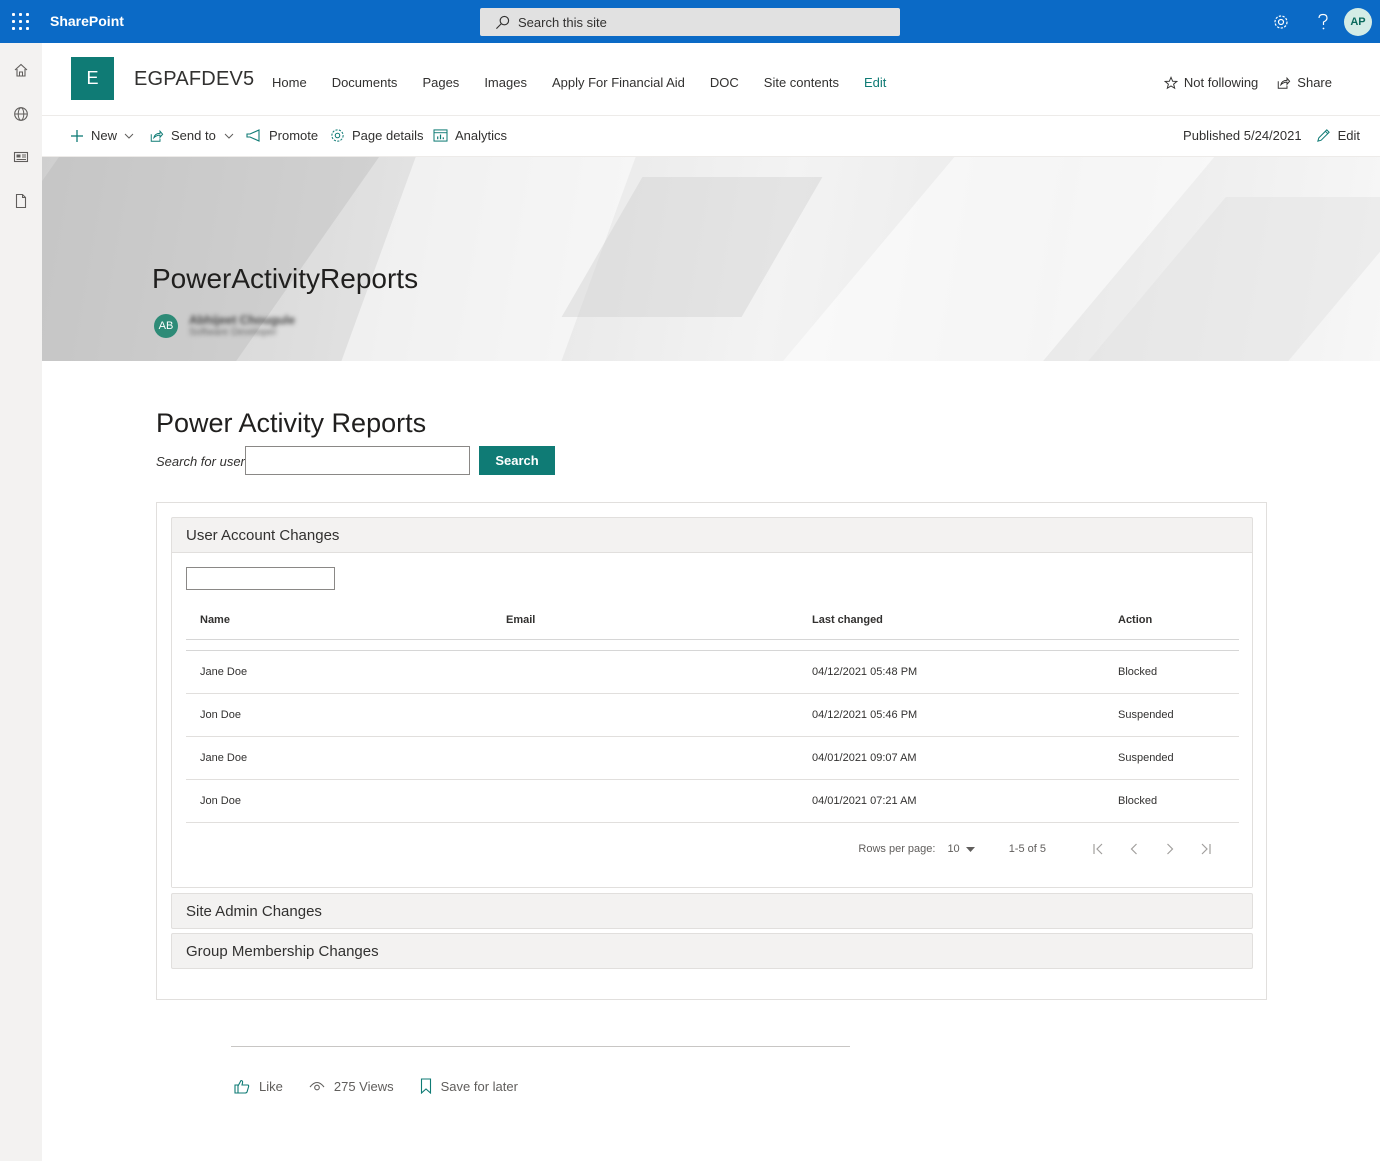  I want to click on search-placeholder: Search this site, so click(562, 22).